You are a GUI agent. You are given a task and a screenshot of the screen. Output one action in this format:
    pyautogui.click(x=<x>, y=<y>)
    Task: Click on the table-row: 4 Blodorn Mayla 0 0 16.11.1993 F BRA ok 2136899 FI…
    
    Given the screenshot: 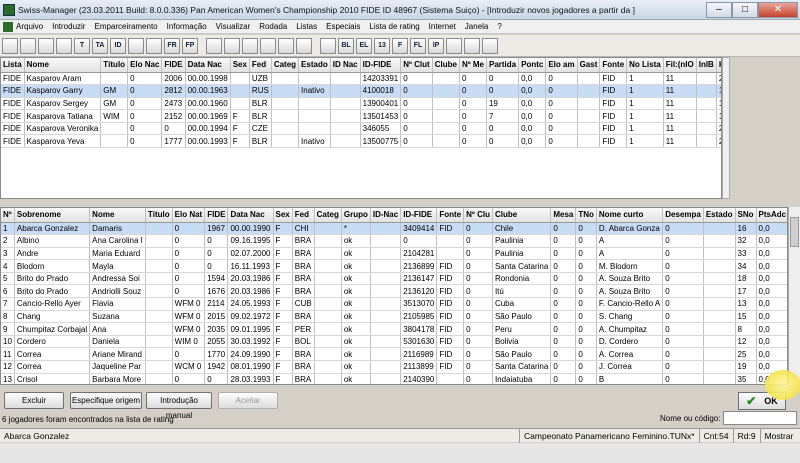 What is the action you would take?
    pyautogui.click(x=394, y=266)
    